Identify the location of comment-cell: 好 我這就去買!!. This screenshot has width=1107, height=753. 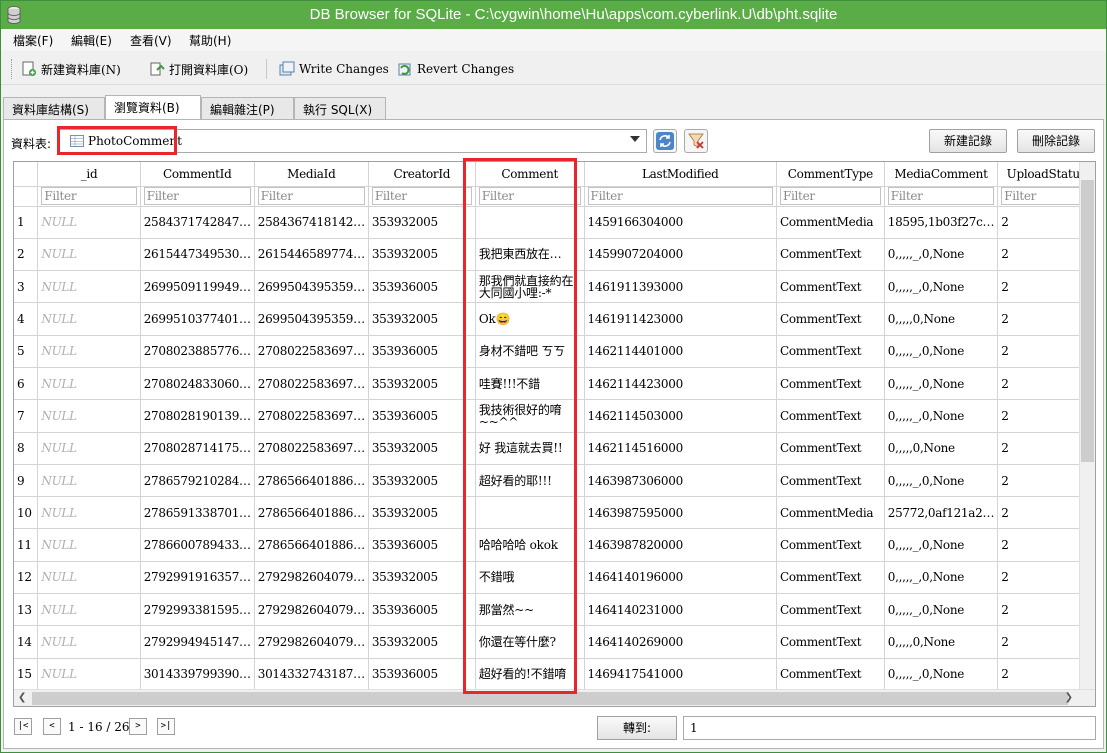
(530, 448).